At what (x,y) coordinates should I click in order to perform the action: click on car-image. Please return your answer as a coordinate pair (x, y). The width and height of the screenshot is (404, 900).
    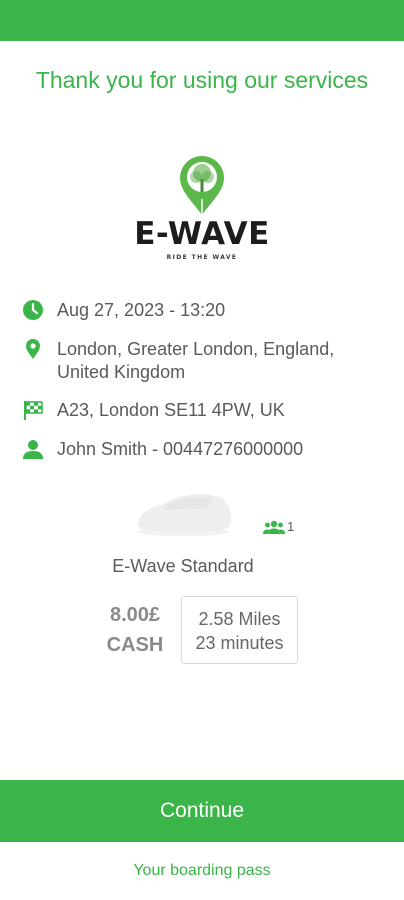
    Looking at the image, I should click on (185, 515).